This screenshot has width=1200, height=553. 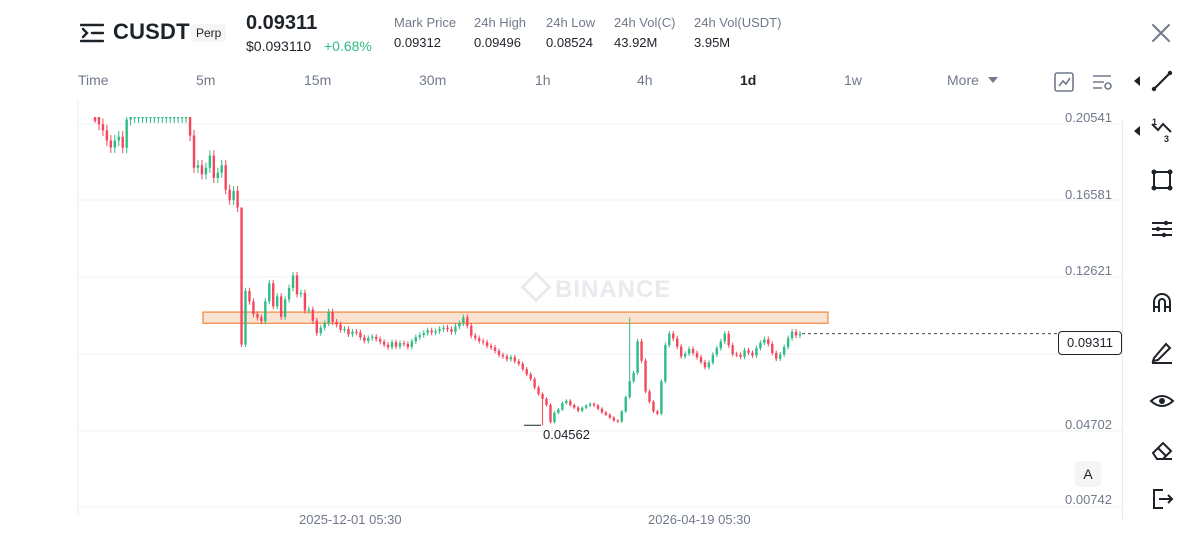 I want to click on eye-icon, so click(x=1162, y=401).